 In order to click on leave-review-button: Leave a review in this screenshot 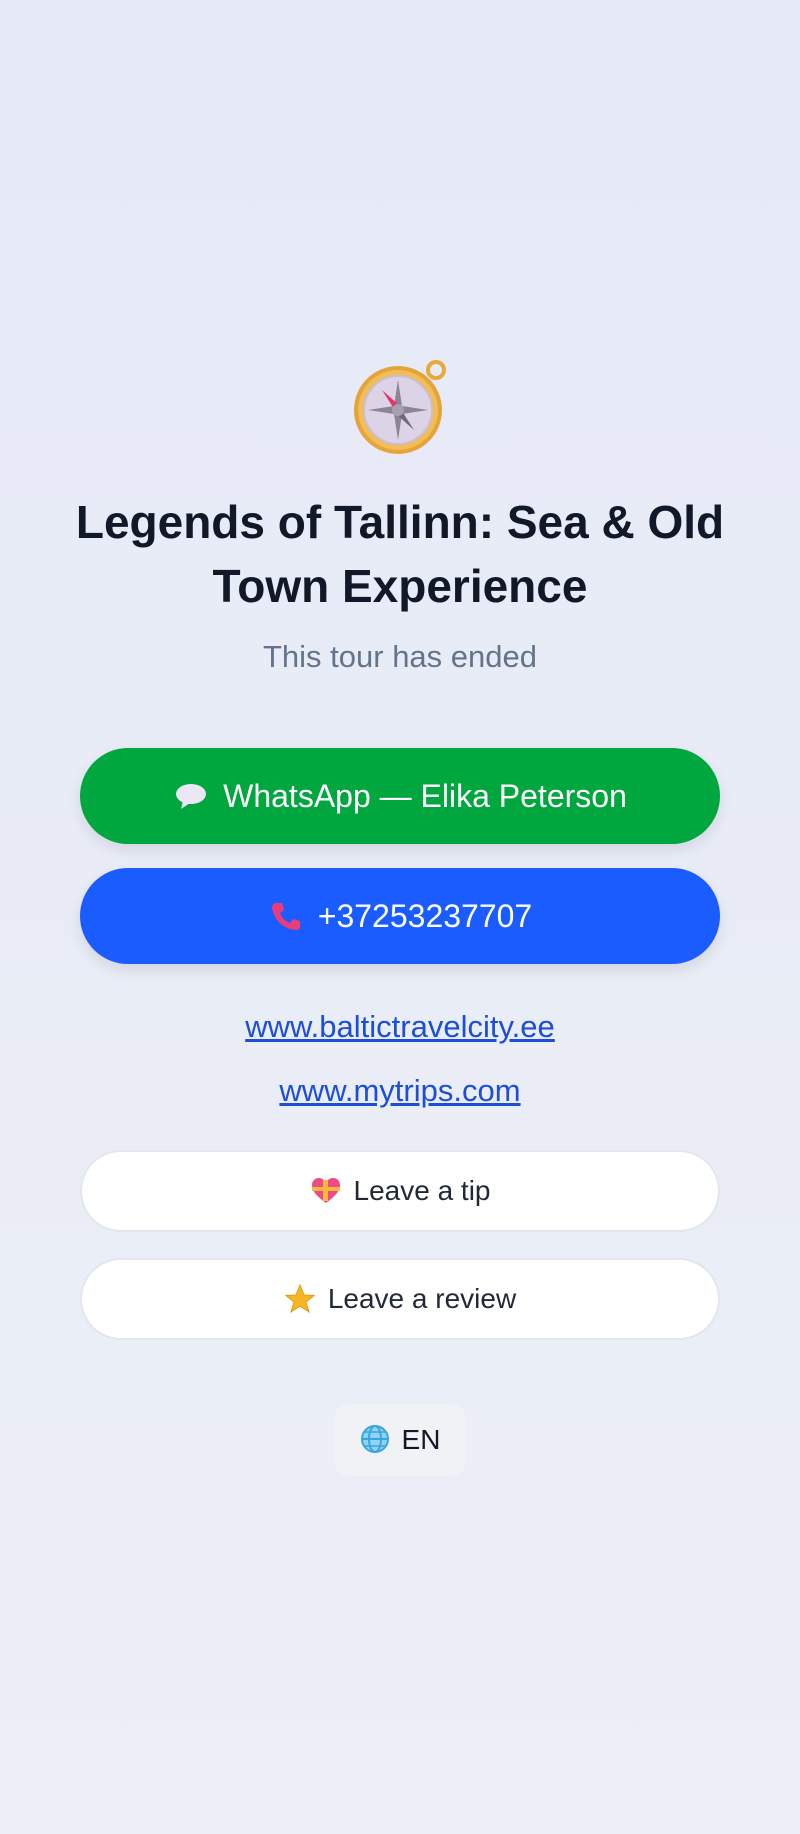, I will do `click(400, 1299)`.